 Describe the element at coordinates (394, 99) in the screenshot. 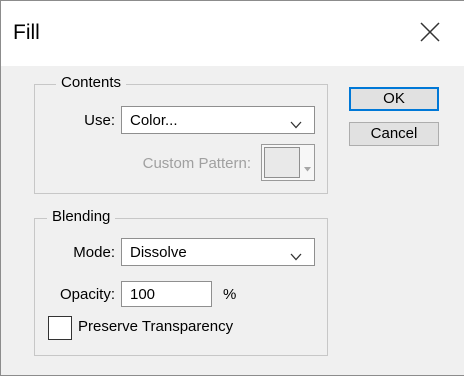

I see `ok-button: OK` at that location.